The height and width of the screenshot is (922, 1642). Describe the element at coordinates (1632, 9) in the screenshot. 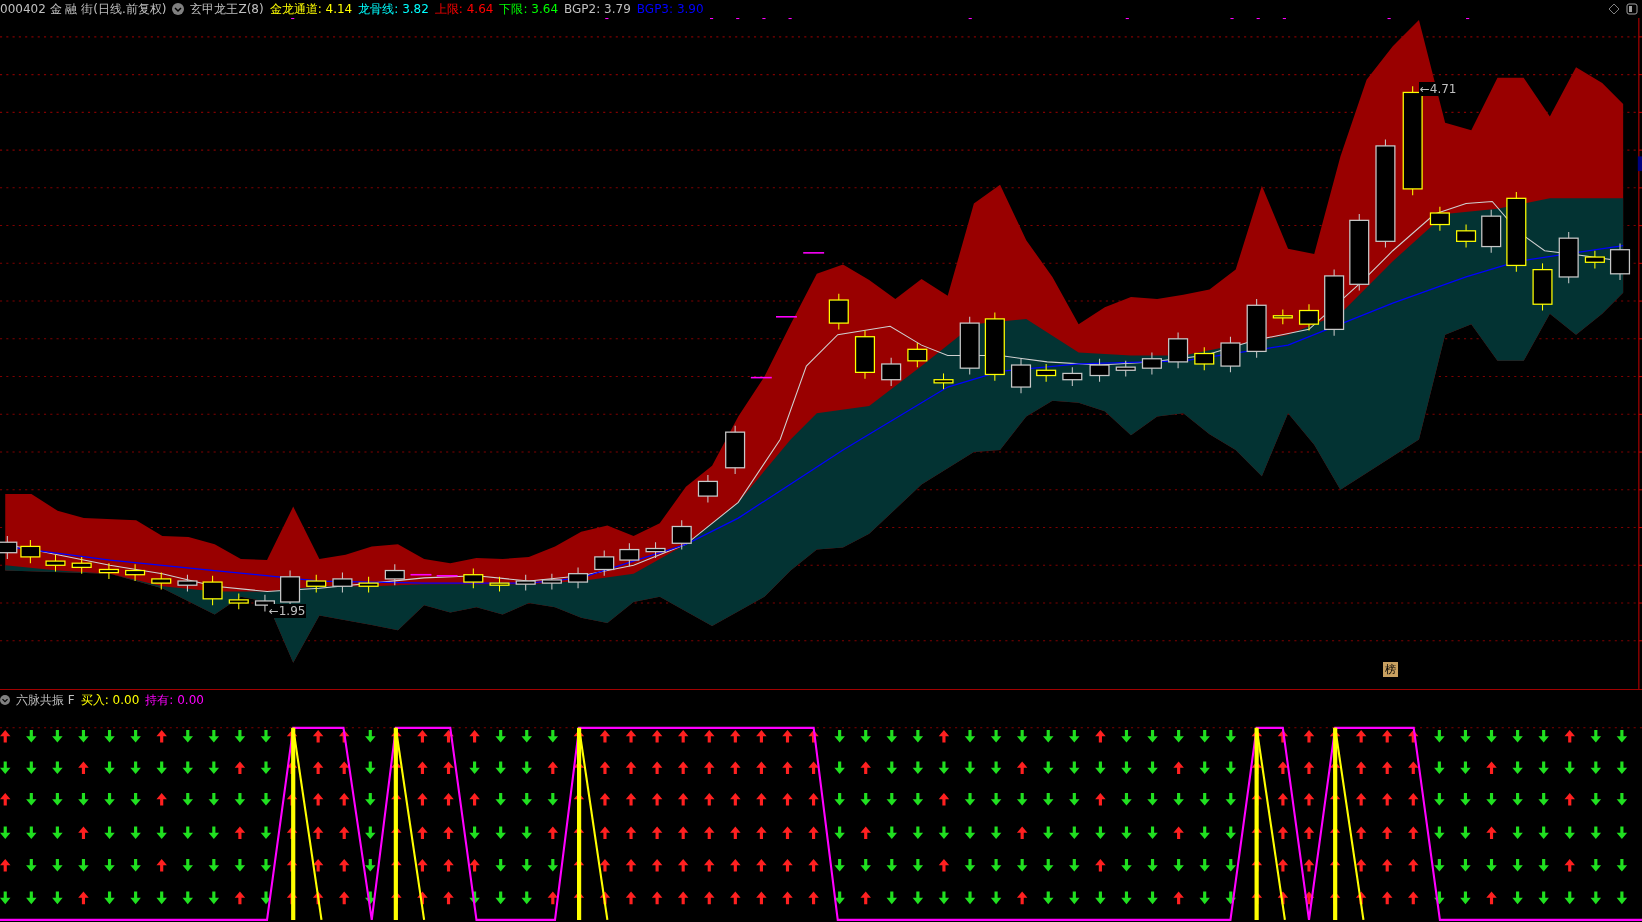

I see `panel-icon` at that location.